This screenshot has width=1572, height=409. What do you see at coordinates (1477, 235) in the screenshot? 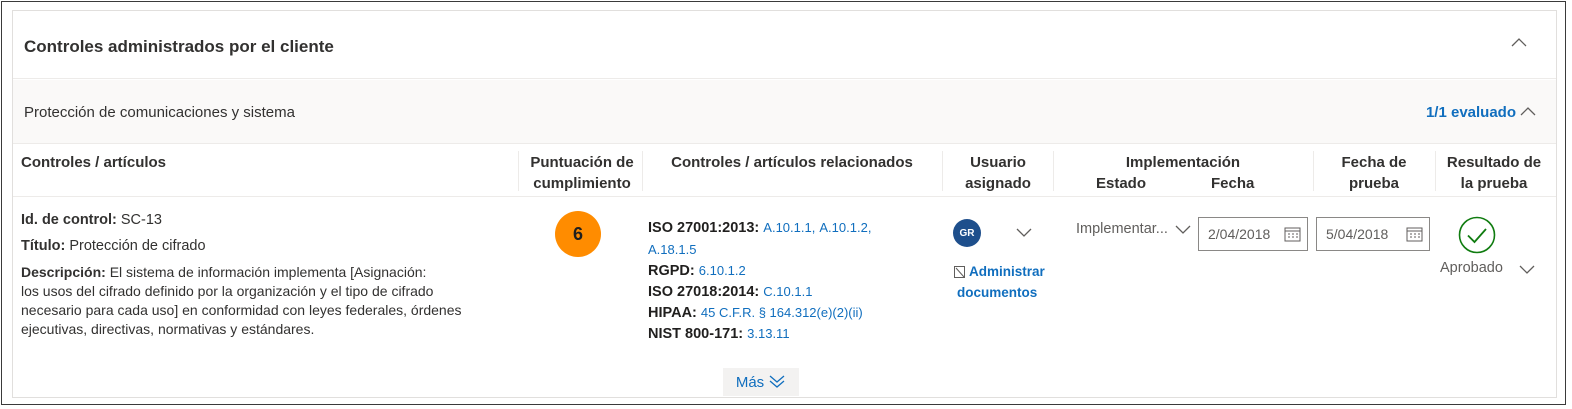
I see `passed-check-icon` at bounding box center [1477, 235].